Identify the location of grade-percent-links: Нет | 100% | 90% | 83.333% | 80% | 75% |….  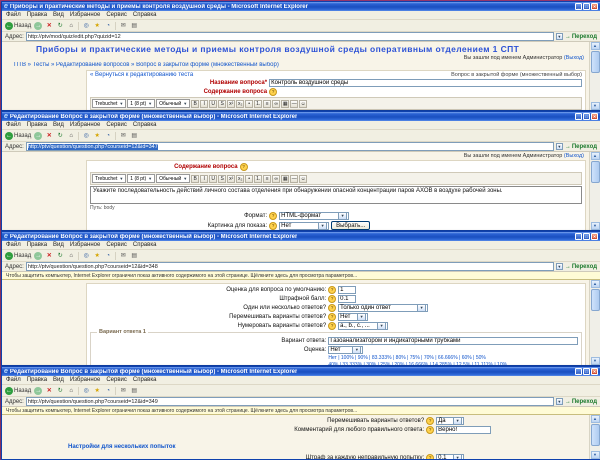
(407, 358).